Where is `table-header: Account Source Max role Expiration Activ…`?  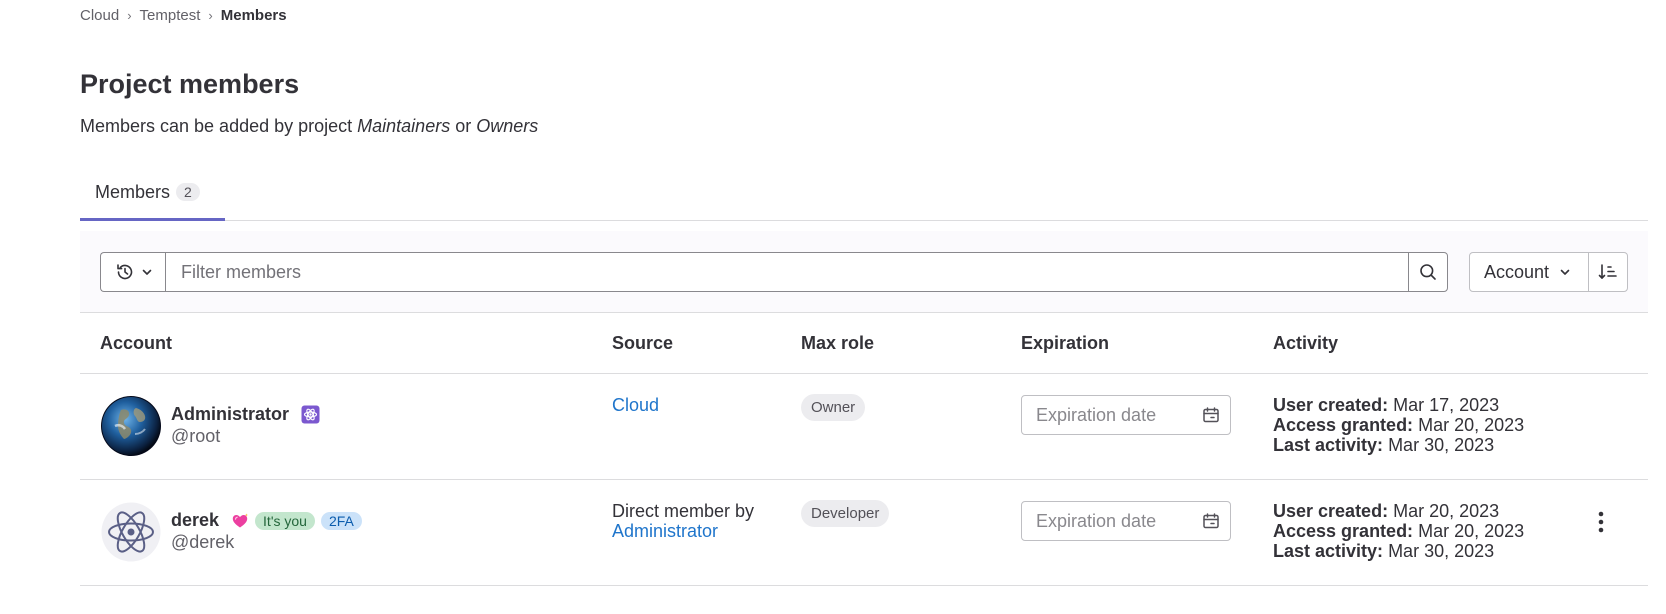
table-header: Account Source Max role Expiration Activ… is located at coordinates (864, 343).